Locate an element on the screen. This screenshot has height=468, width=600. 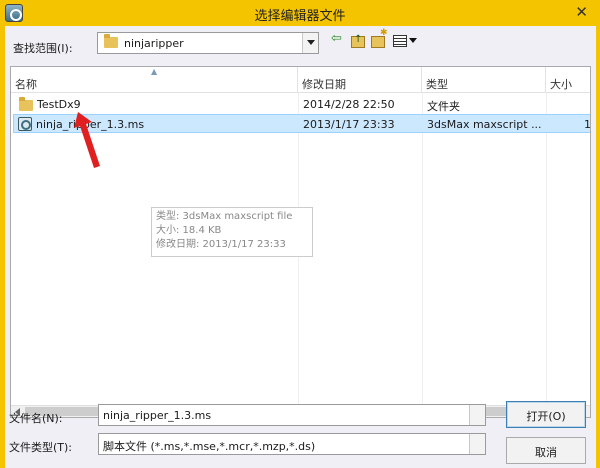
view-menu-icon is located at coordinates (400, 41).